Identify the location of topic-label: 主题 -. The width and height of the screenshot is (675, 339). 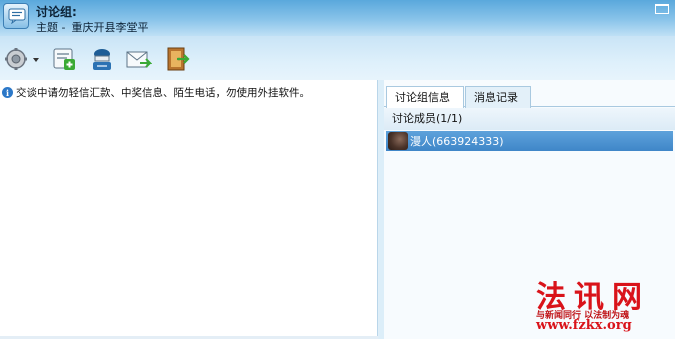
(51, 27).